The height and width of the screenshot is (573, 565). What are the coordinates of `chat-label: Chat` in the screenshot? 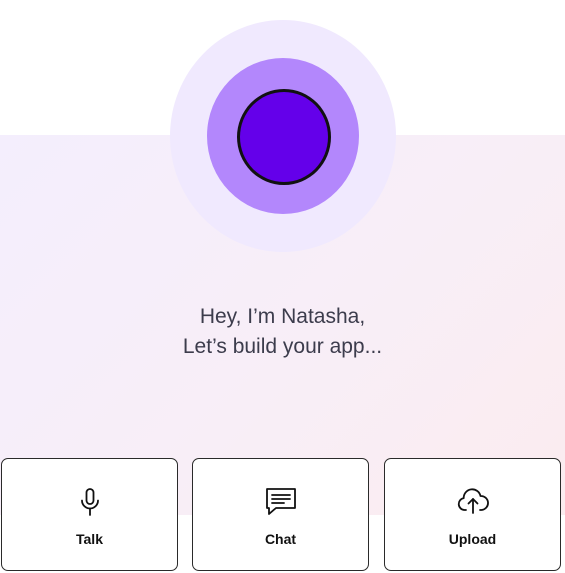 It's located at (280, 539).